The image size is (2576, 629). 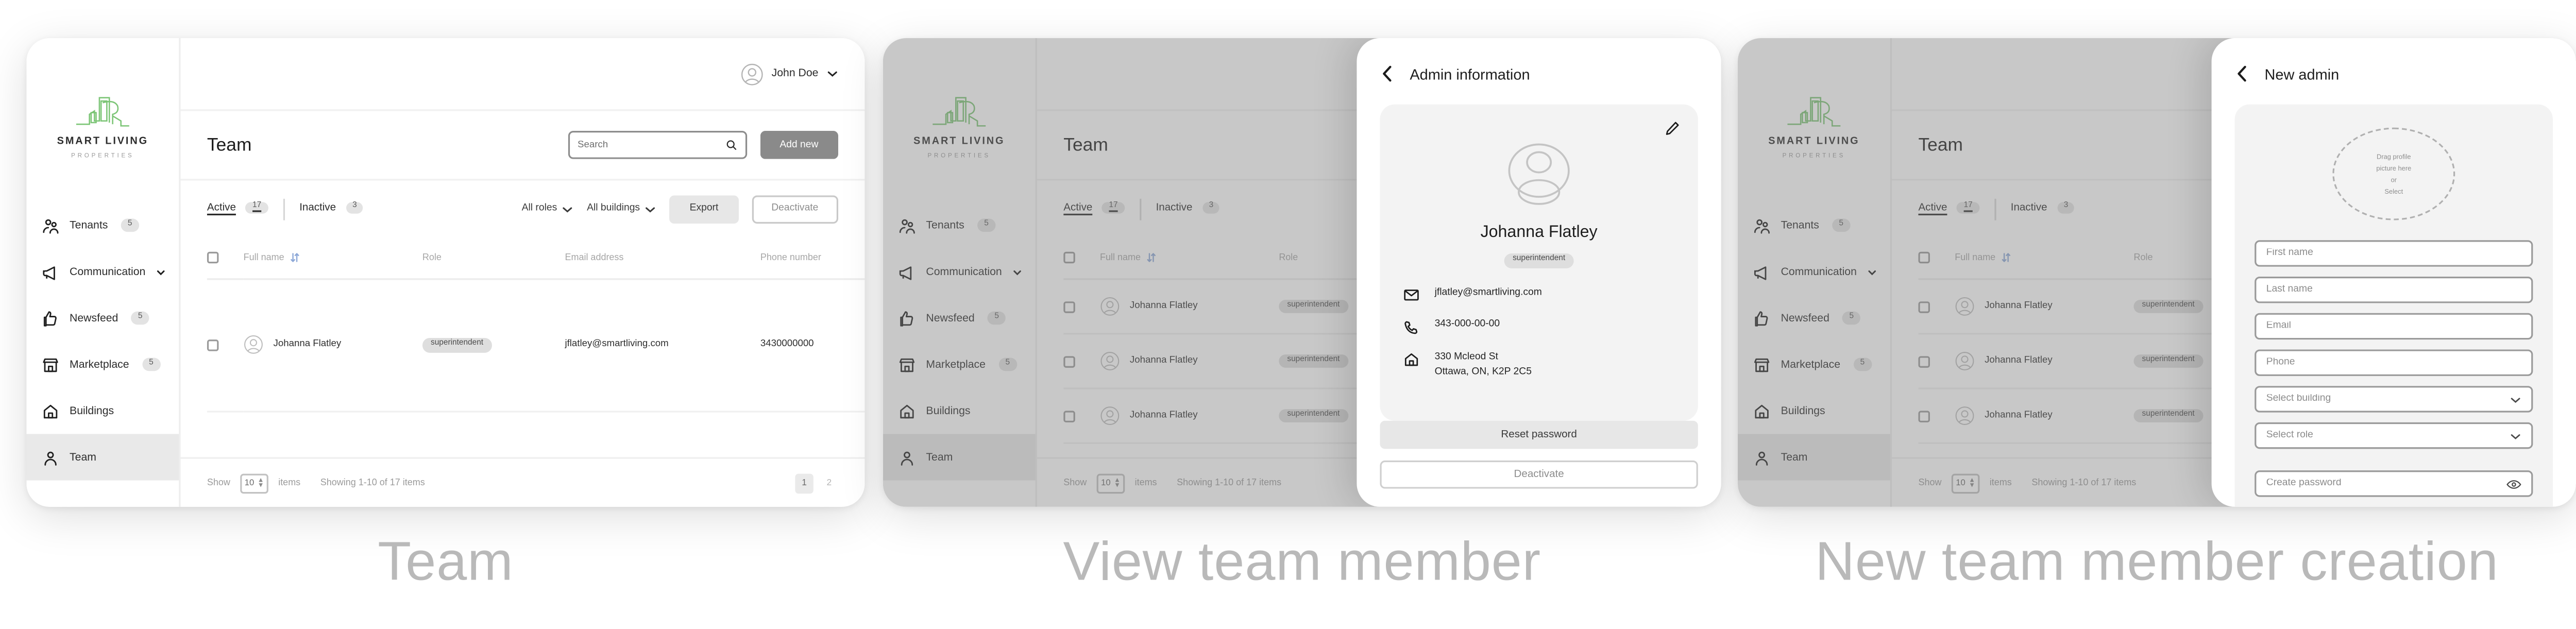 I want to click on create-password-field, so click(x=2394, y=483).